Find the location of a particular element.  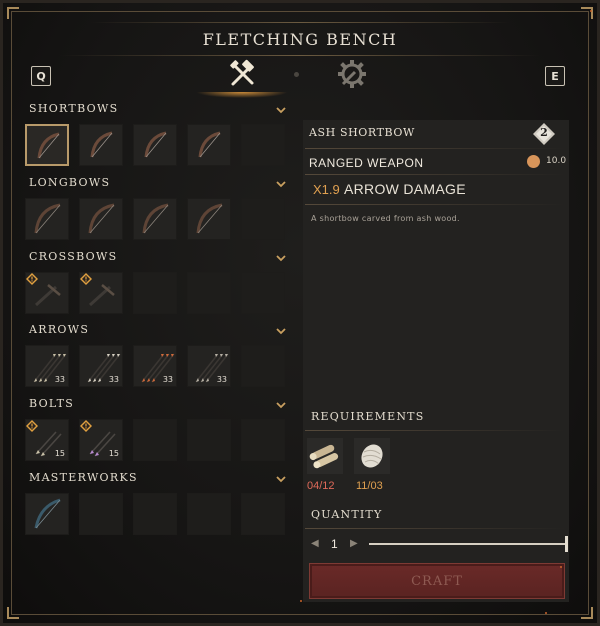

category-title: LONGBOWS is located at coordinates (69, 182).